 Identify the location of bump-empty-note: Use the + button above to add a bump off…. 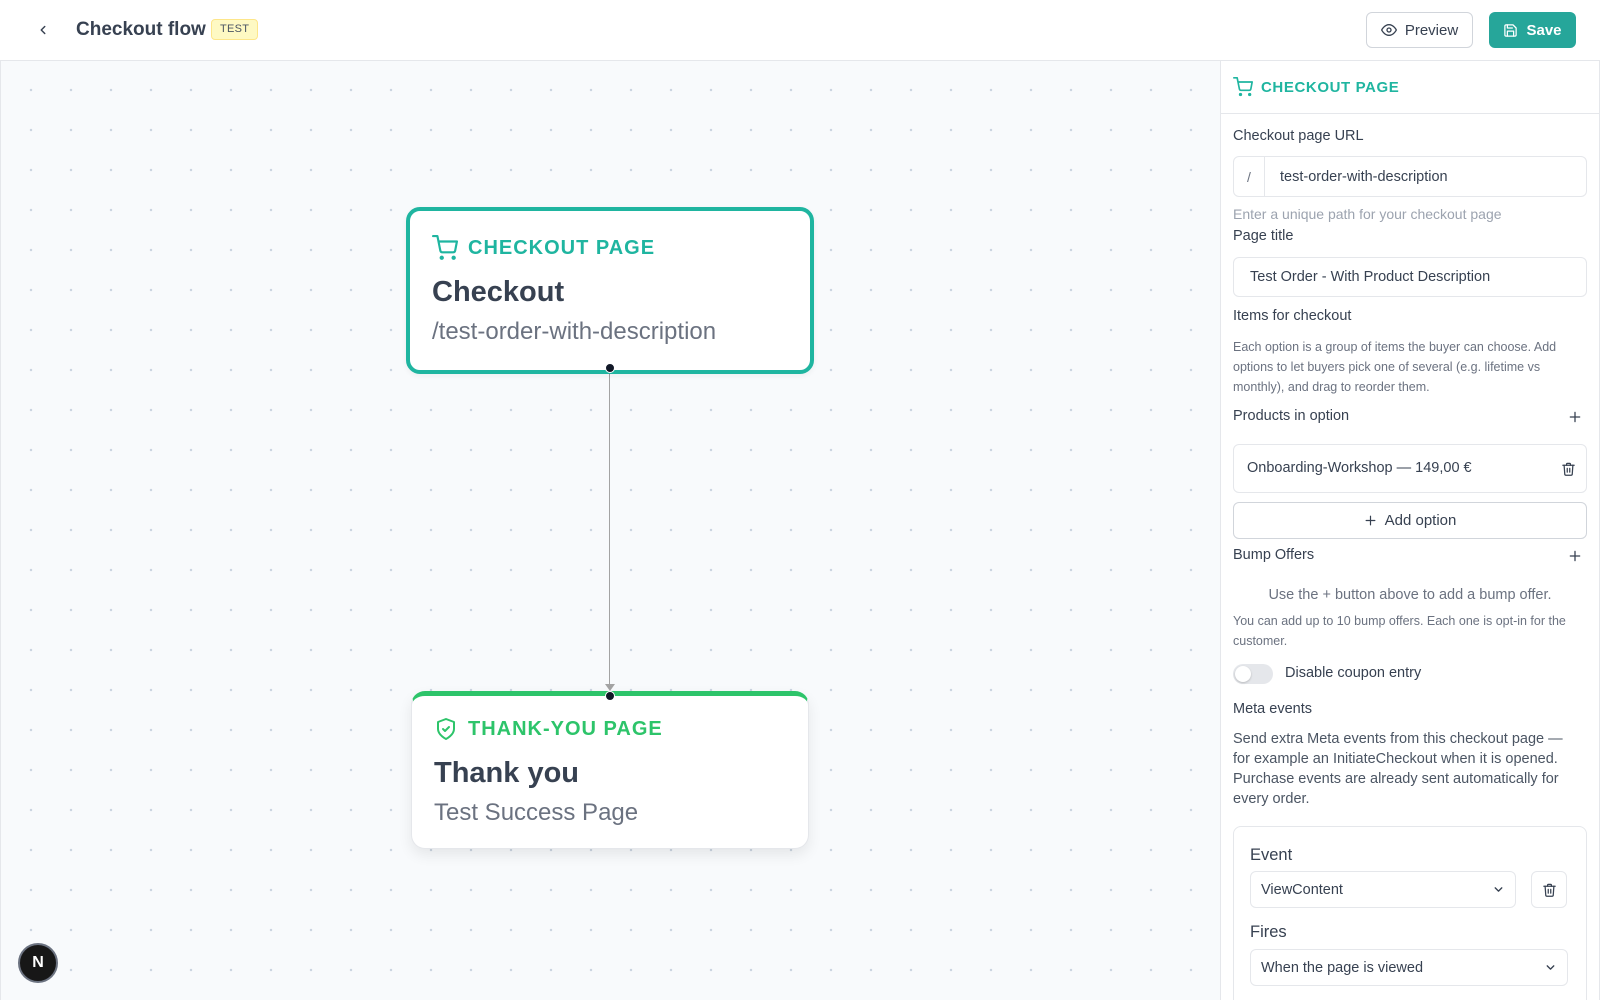
(1410, 595).